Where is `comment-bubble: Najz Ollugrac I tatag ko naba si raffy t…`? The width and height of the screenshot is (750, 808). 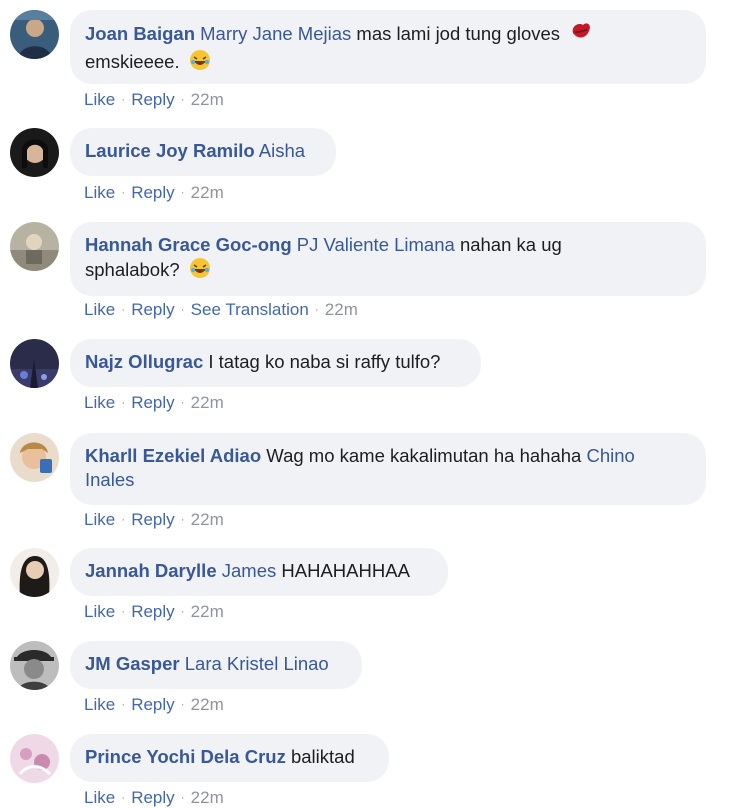 comment-bubble: Najz Ollugrac I tatag ko naba si raffy t… is located at coordinates (275, 363).